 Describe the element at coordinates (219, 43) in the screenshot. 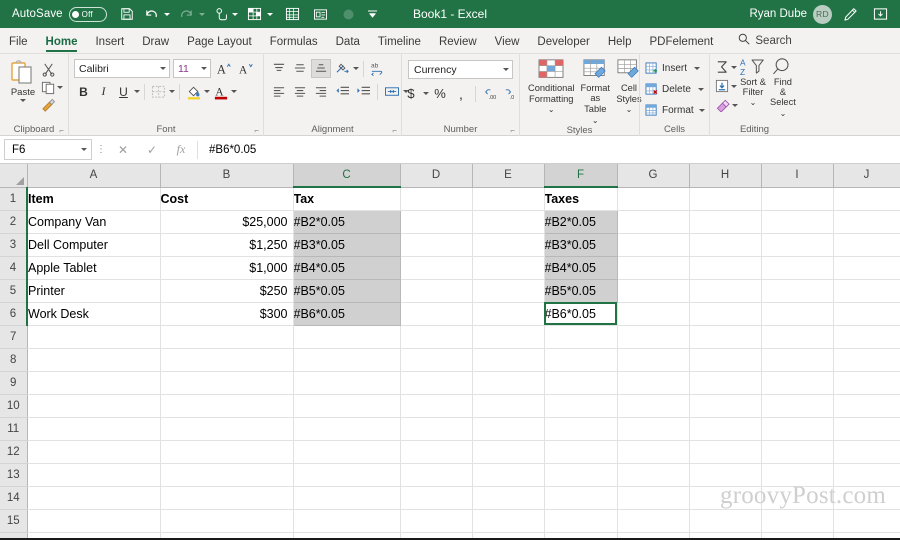

I see `tab-page-layout: Page Layout` at that location.